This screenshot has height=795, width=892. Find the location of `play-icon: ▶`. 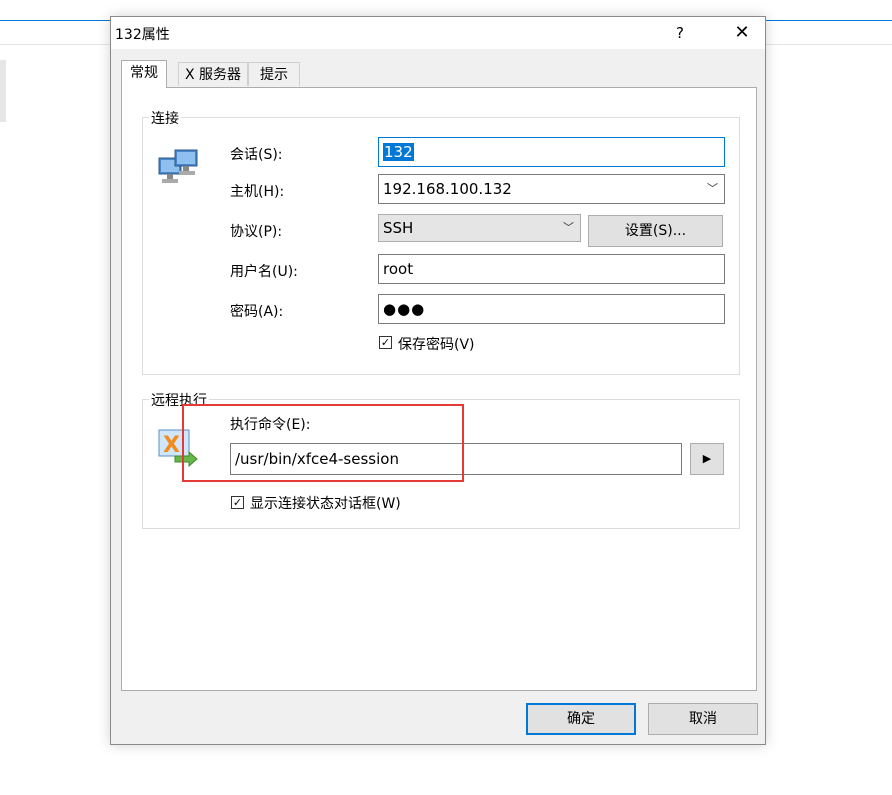

play-icon: ▶ is located at coordinates (707, 458).